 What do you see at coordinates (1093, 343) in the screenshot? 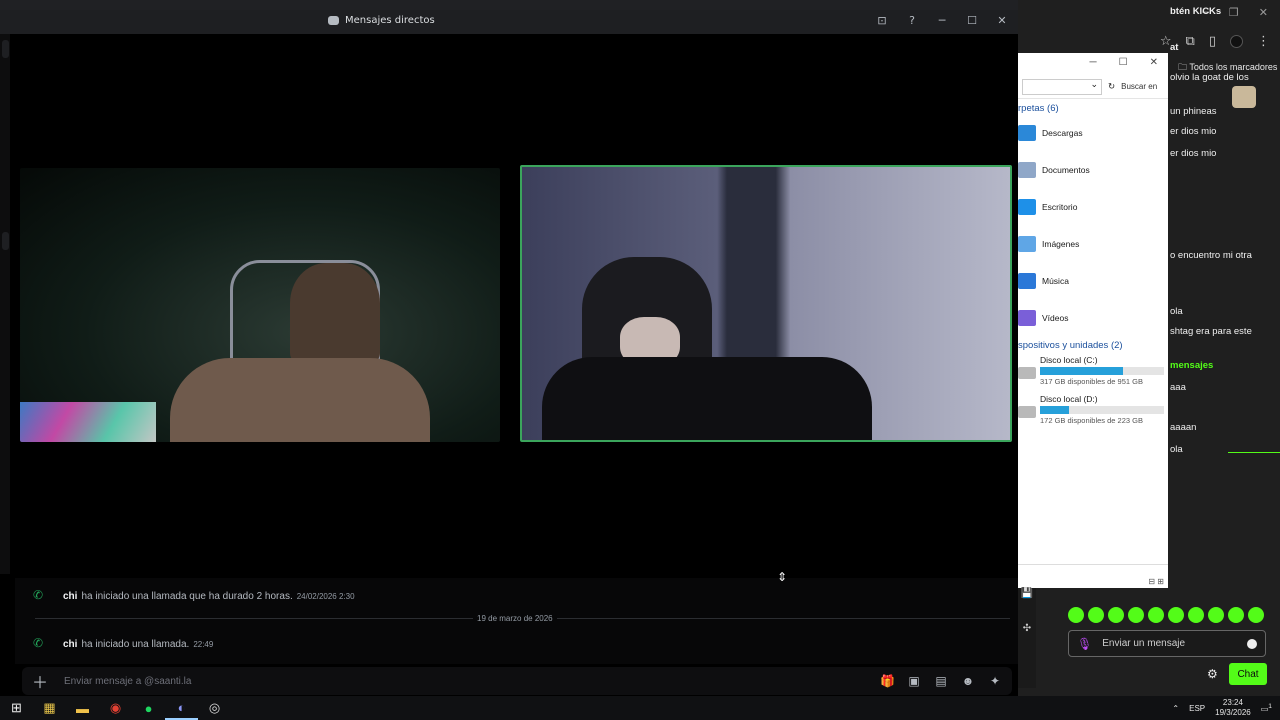
I see `drives-section-header: spositivos y unidades (2)` at bounding box center [1093, 343].